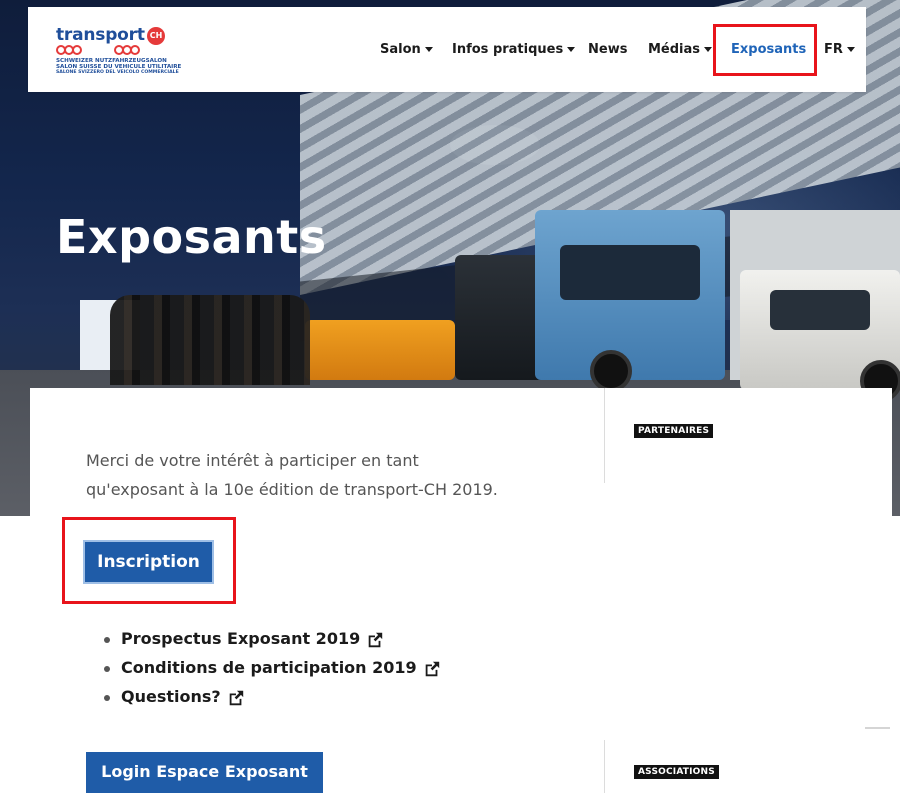 This screenshot has height=793, width=900. I want to click on highlight-box-inscription, so click(149, 560).